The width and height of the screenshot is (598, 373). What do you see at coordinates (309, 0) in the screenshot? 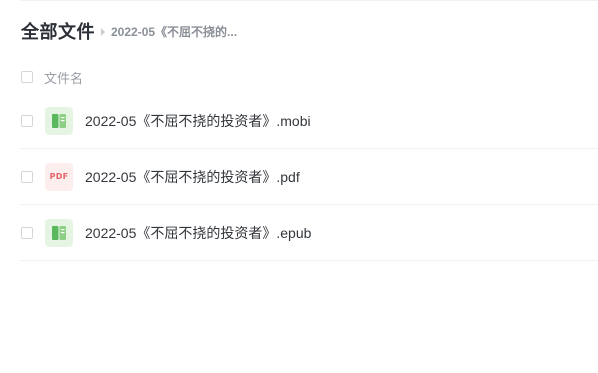
I see `top-divider` at bounding box center [309, 0].